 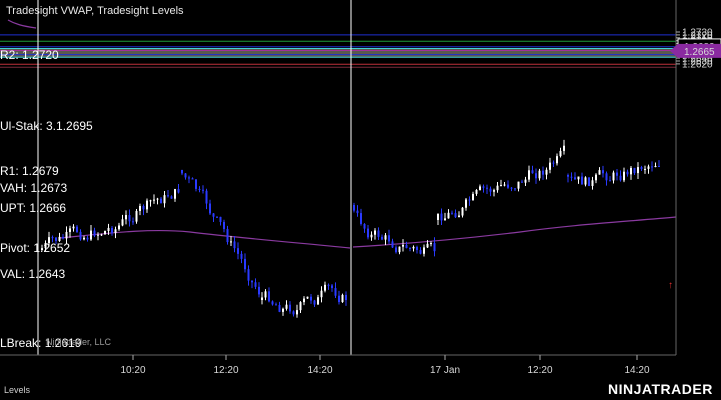 What do you see at coordinates (697, 64) in the screenshot?
I see `price-tick-label: 1.2620` at bounding box center [697, 64].